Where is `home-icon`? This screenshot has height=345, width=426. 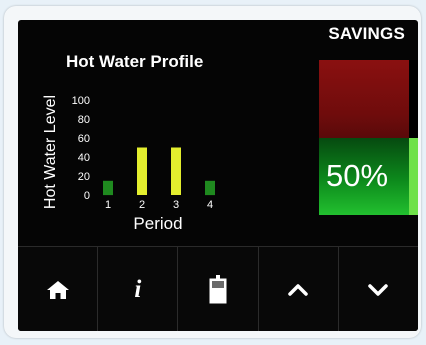 home-icon is located at coordinates (58, 290).